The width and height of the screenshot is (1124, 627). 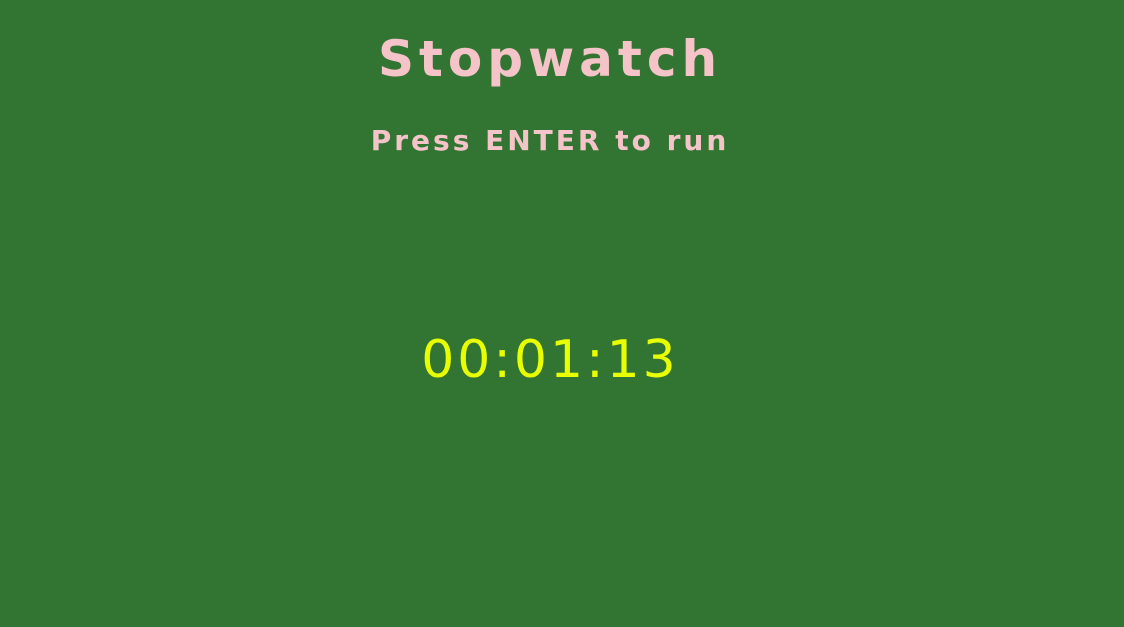 What do you see at coordinates (550, 140) in the screenshot?
I see `instruction-text: Press ENTER to run` at bounding box center [550, 140].